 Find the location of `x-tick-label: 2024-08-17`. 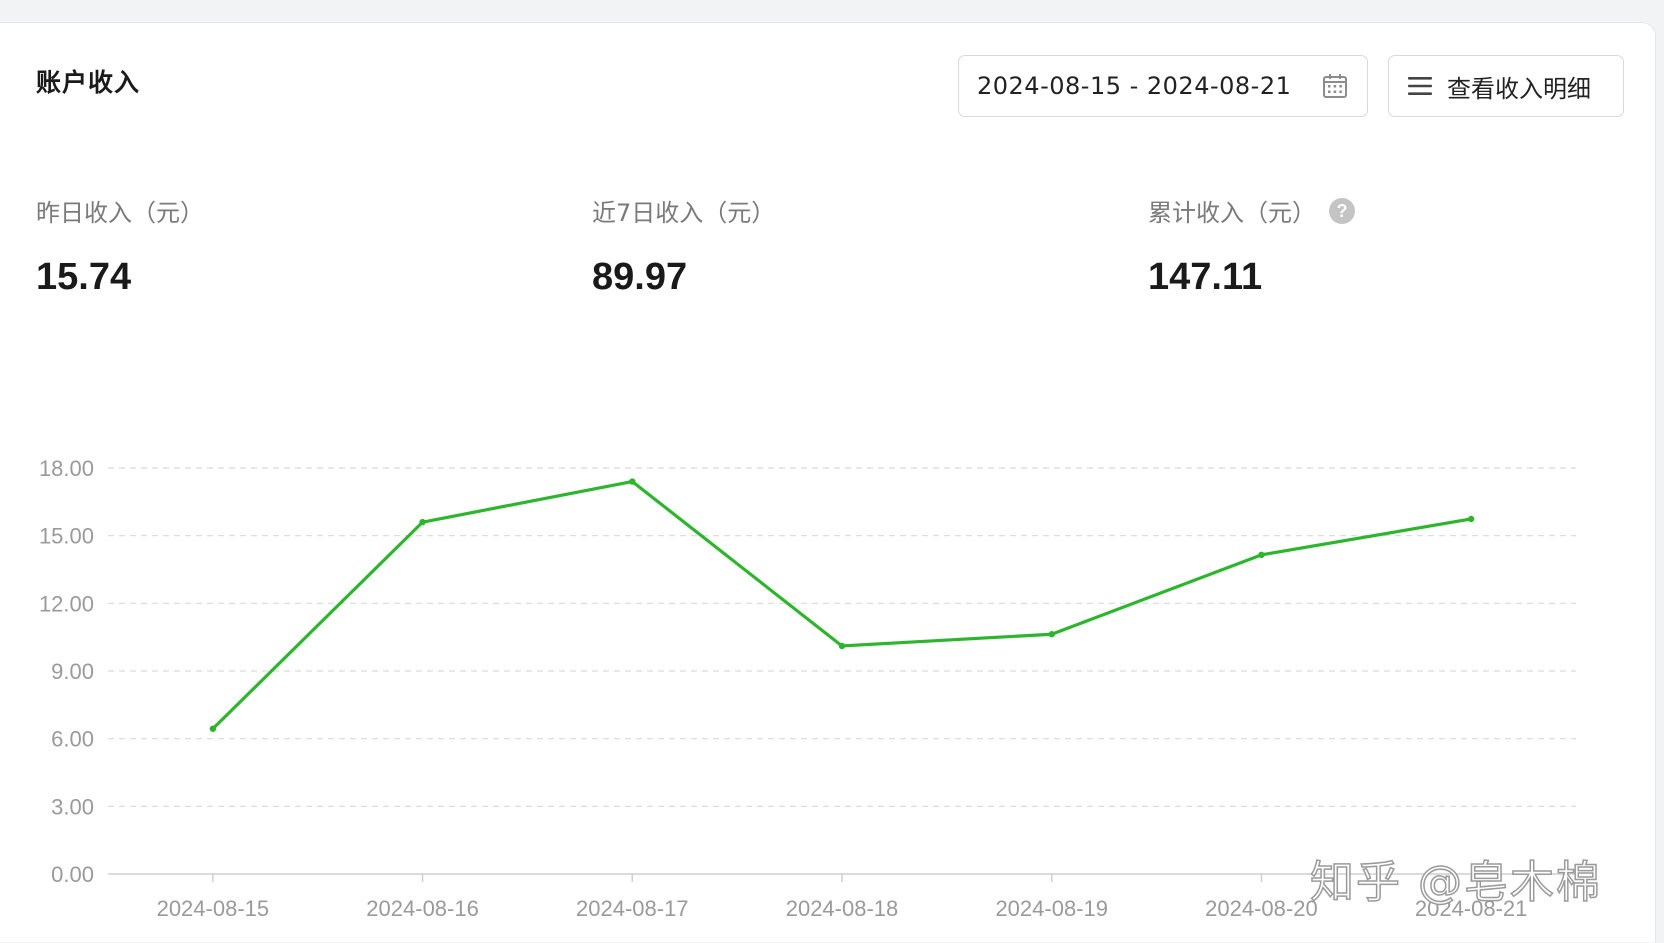

x-tick-label: 2024-08-17 is located at coordinates (632, 908).